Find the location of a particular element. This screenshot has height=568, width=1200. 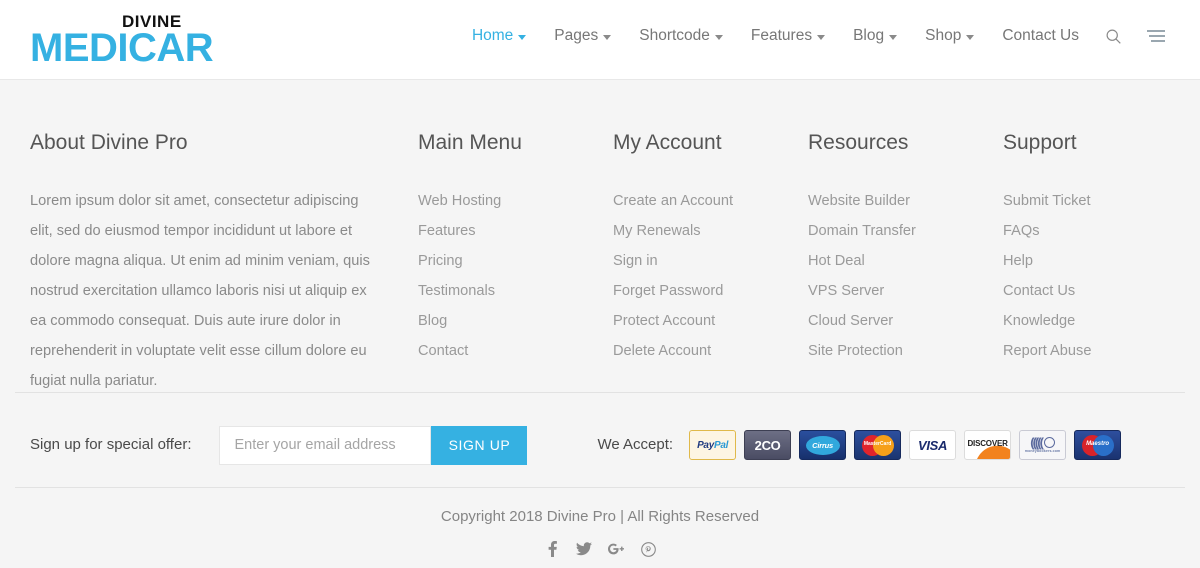

list-item: VPS Server is located at coordinates (891, 291).